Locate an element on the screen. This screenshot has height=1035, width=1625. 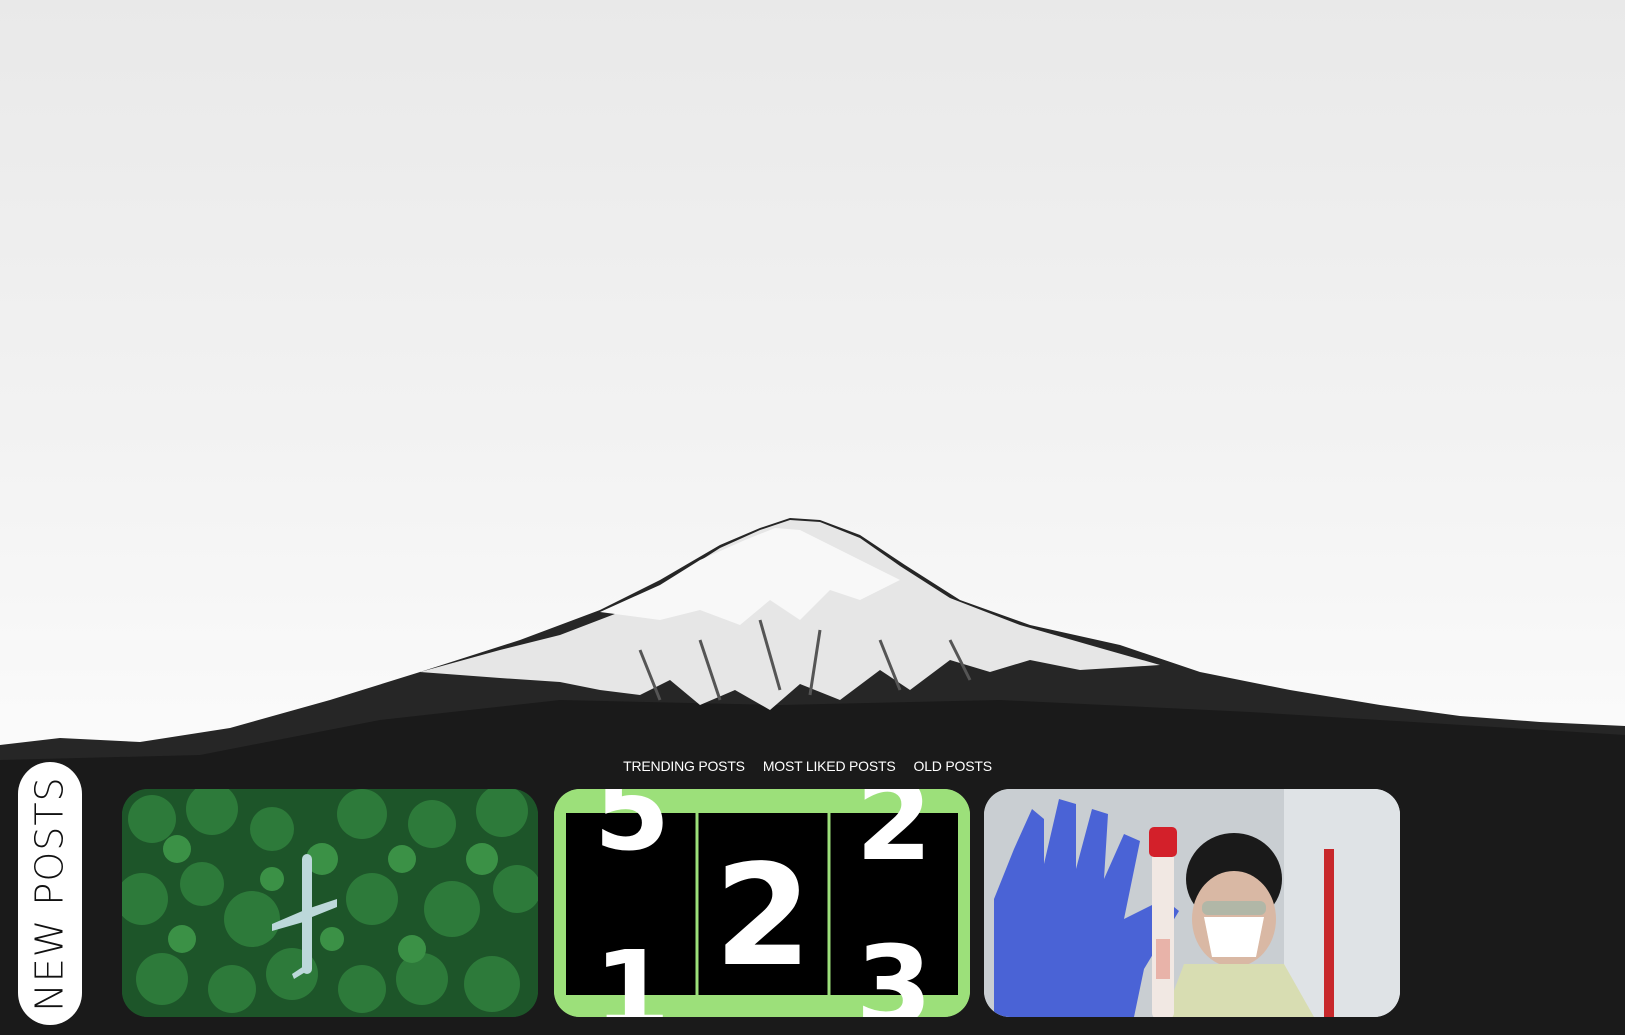
svg-text: 3 is located at coordinates (894, 969).